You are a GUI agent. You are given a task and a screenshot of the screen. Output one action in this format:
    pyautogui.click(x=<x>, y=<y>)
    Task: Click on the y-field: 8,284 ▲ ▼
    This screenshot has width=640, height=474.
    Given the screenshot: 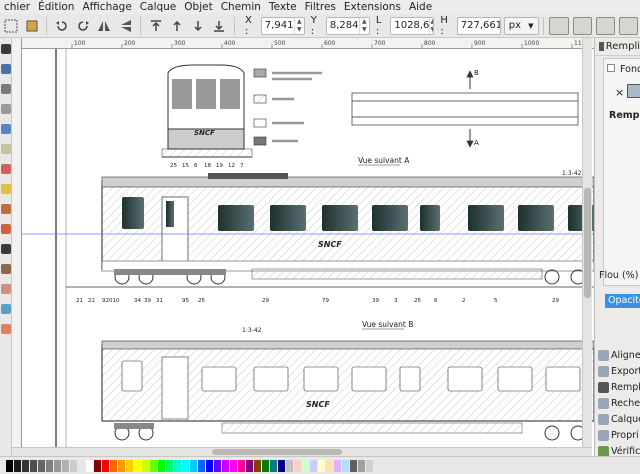 What is the action you would take?
    pyautogui.click(x=347, y=25)
    